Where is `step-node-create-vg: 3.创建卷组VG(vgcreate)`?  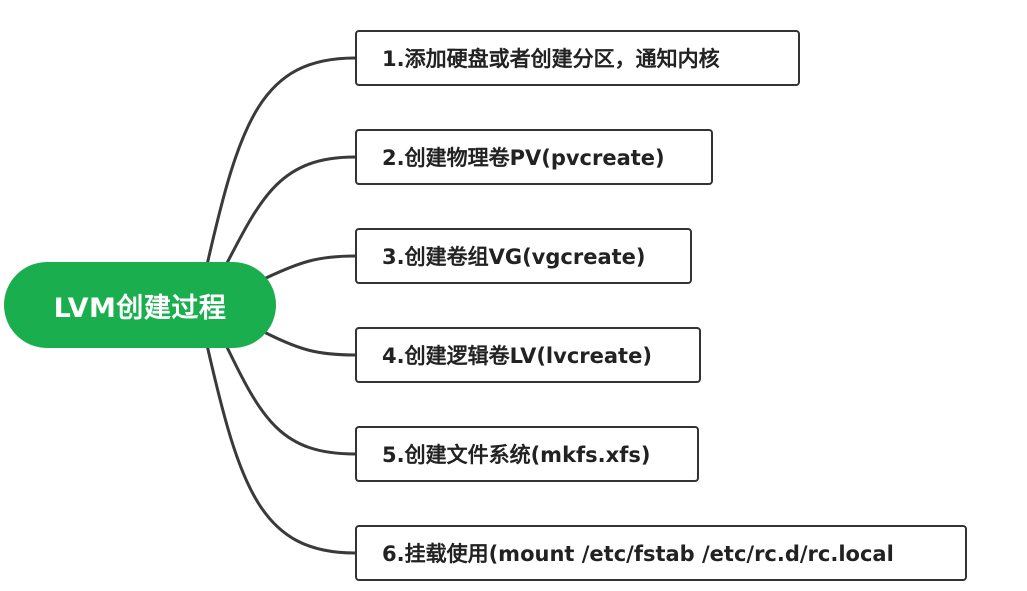 step-node-create-vg: 3.创建卷组VG(vgcreate) is located at coordinates (523, 256).